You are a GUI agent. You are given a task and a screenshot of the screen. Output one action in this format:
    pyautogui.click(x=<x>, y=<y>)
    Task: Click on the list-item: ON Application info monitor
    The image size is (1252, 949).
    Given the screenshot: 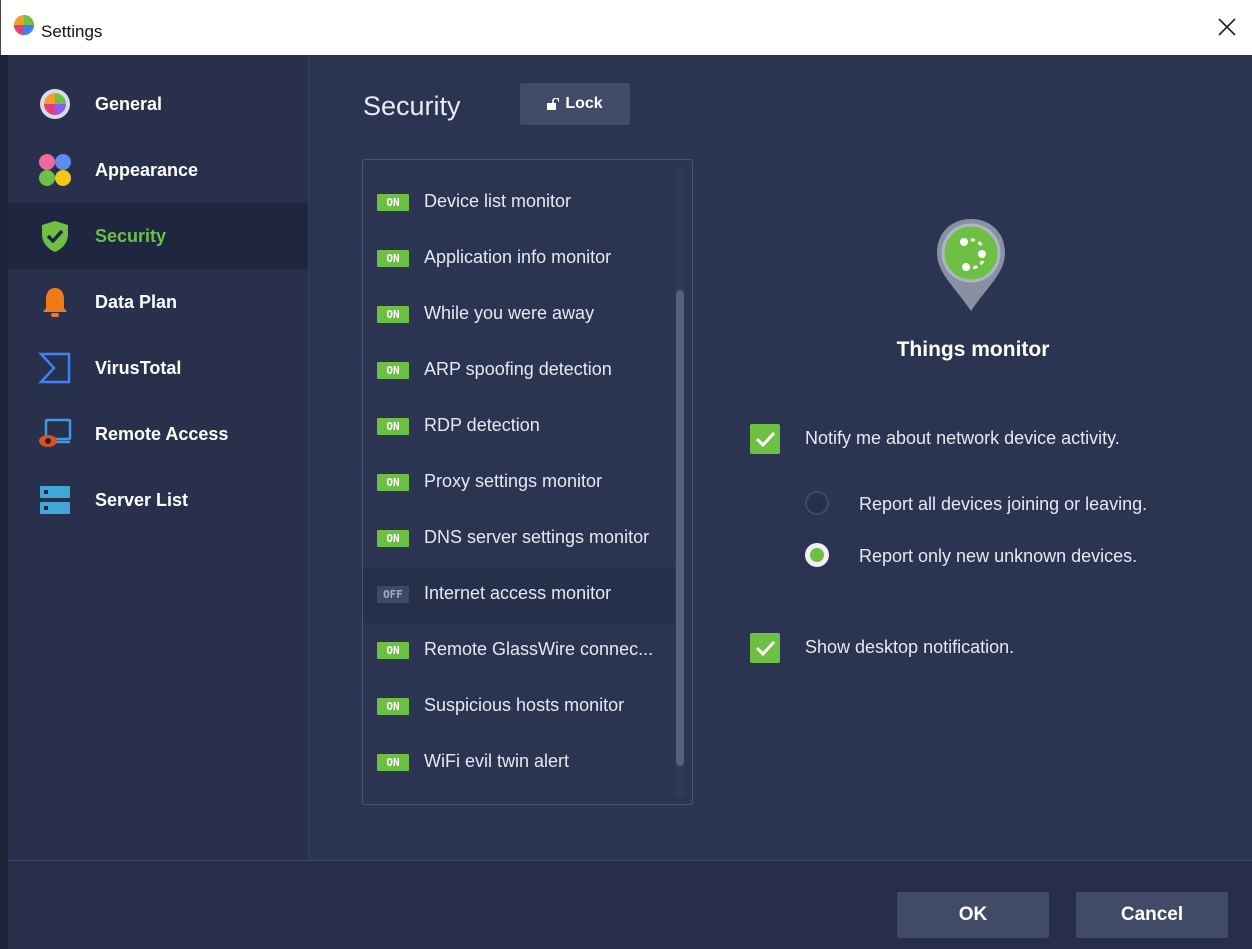 What is the action you would take?
    pyautogui.click(x=519, y=259)
    